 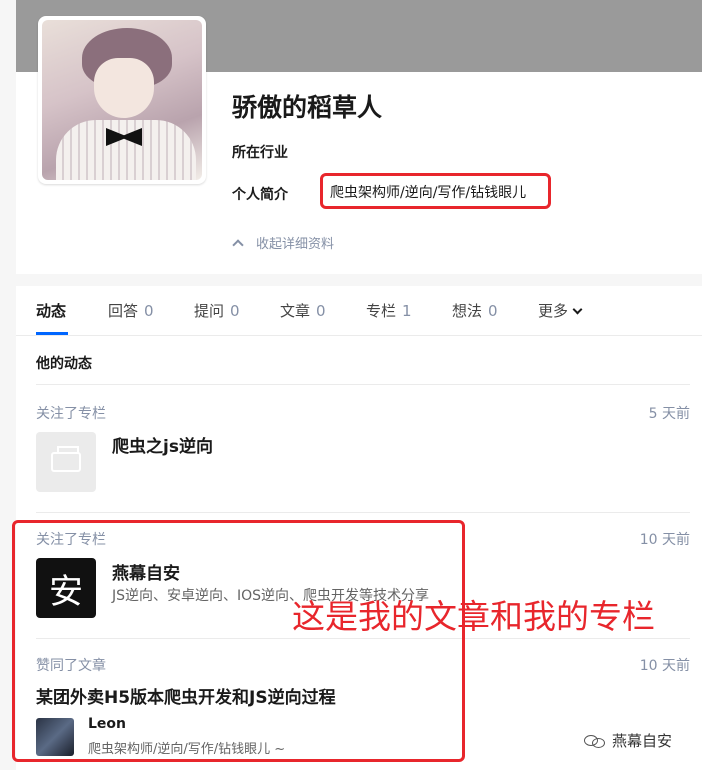 What do you see at coordinates (66, 459) in the screenshot?
I see `typewriter-icon` at bounding box center [66, 459].